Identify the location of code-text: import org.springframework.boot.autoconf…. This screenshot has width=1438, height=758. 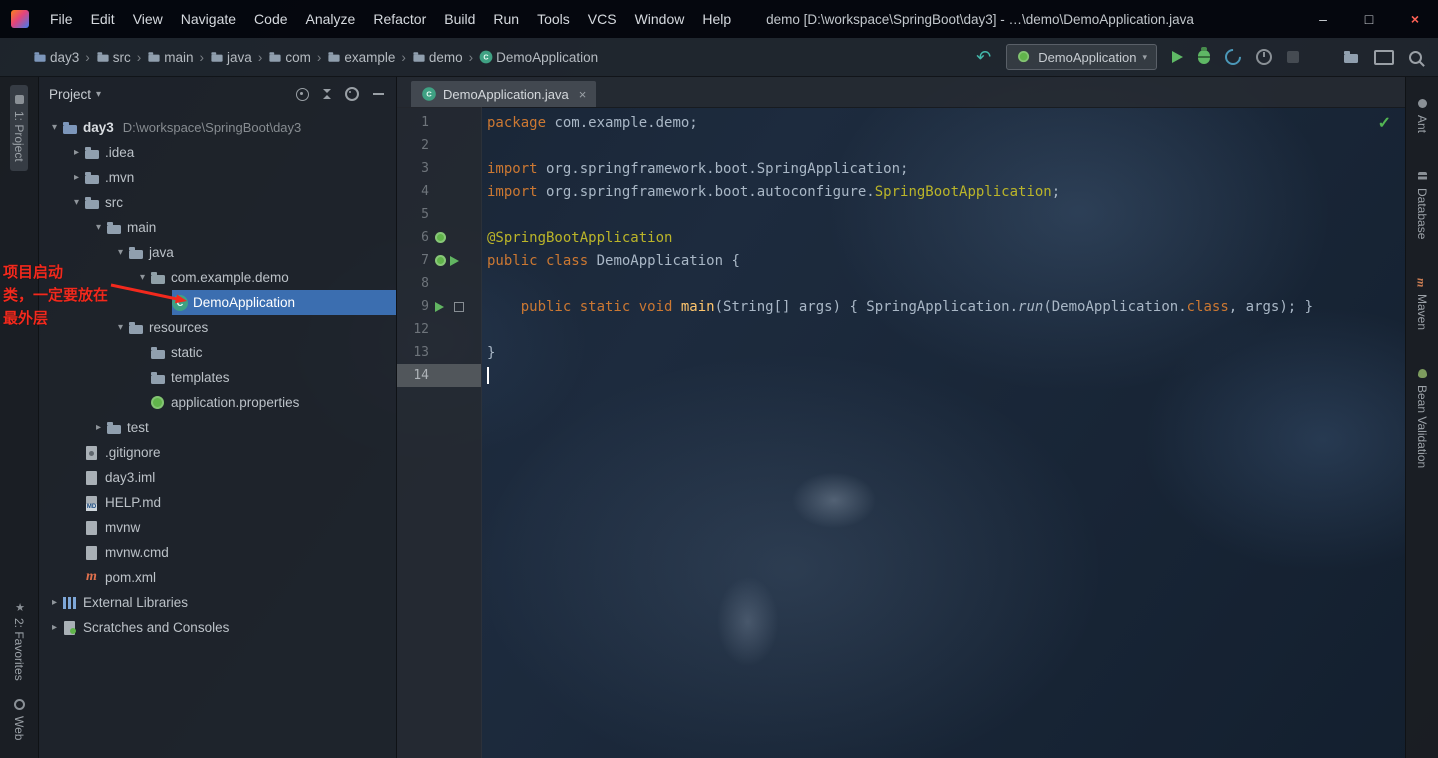
(770, 192).